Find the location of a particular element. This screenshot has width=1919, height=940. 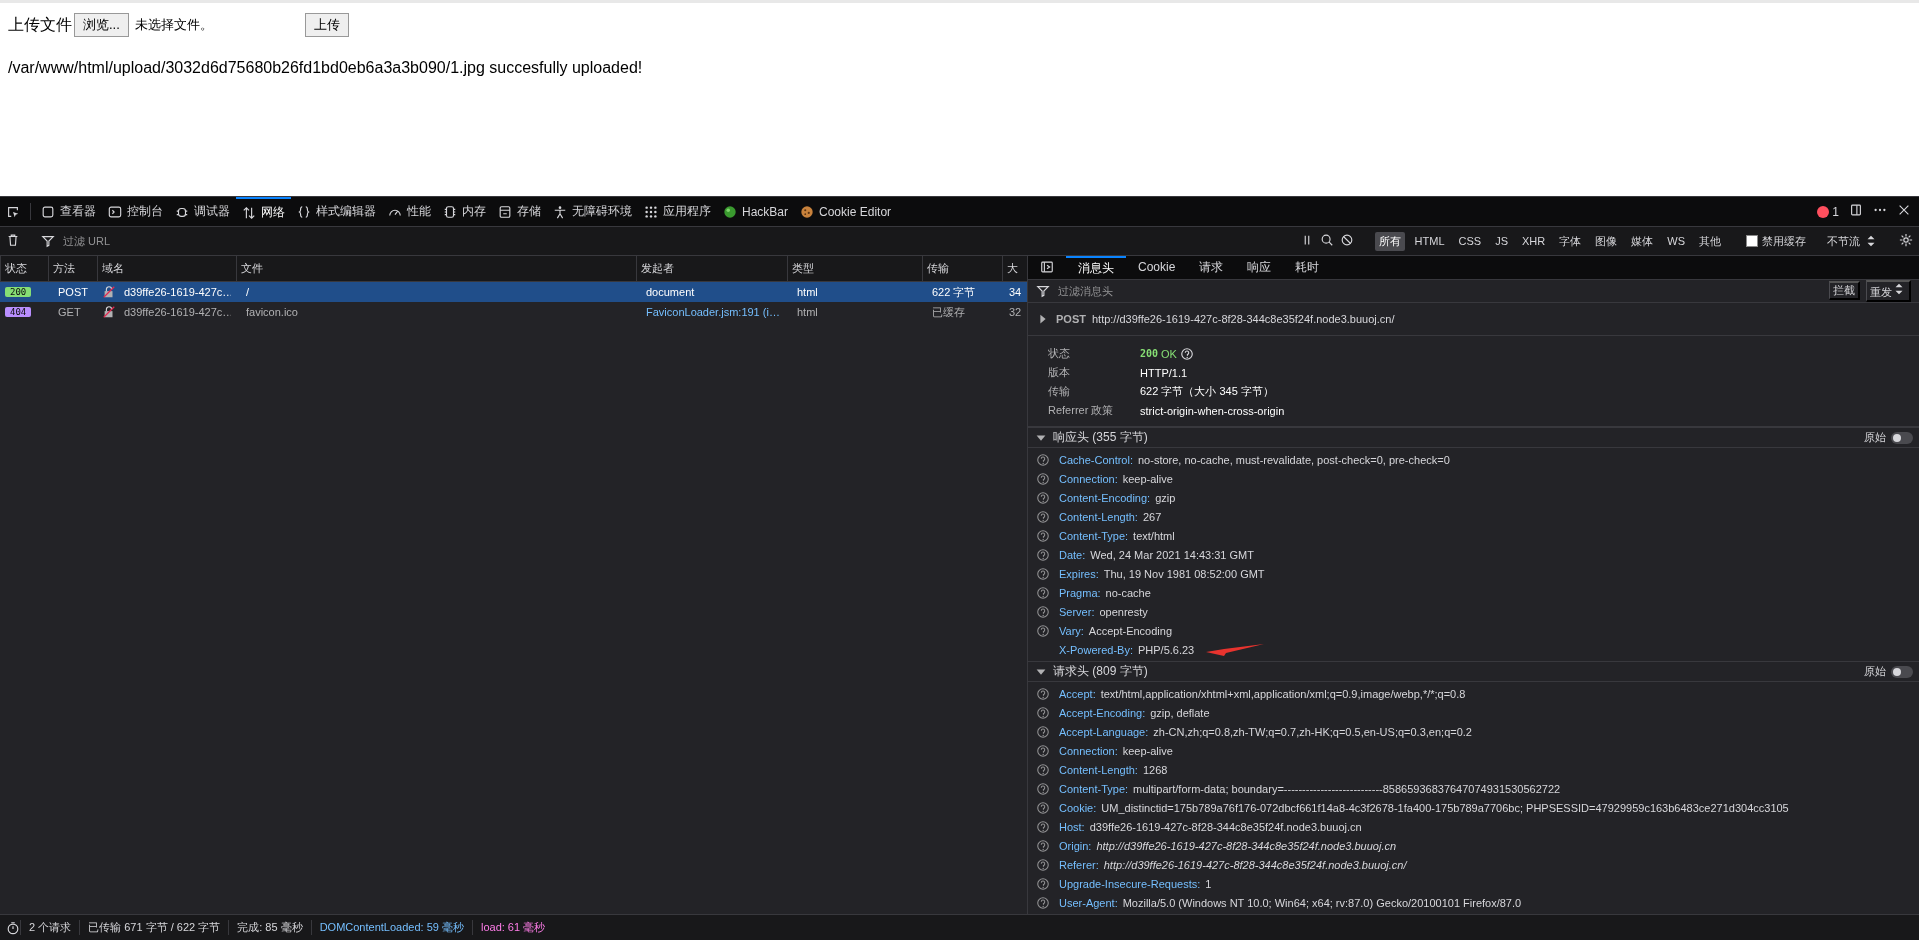

header-value: 267 is located at coordinates (1152, 516).